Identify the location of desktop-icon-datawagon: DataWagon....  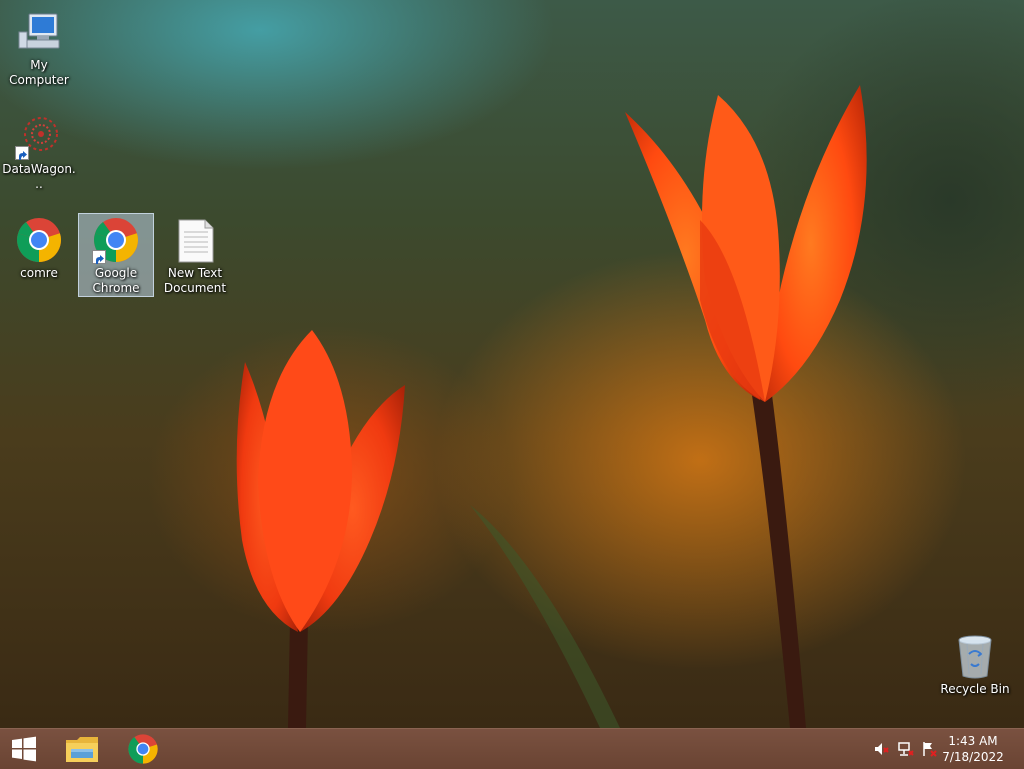
(39, 152).